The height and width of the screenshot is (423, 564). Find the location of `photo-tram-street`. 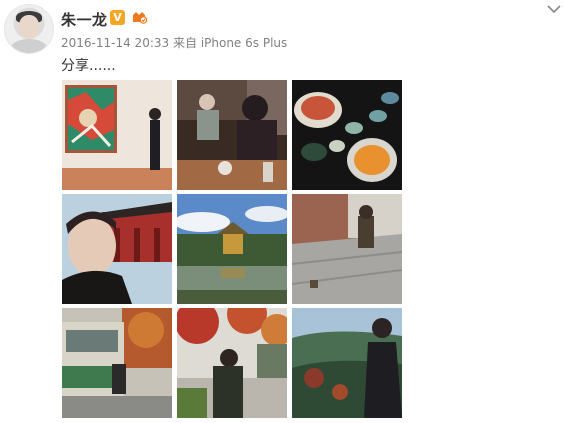

photo-tram-street is located at coordinates (117, 363).